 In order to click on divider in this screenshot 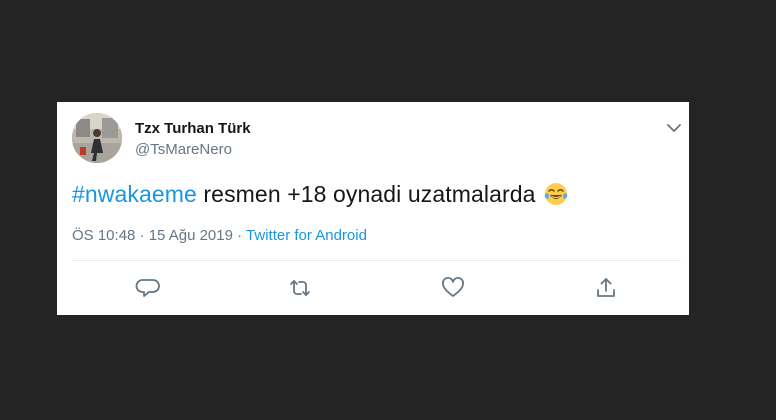, I will do `click(376, 260)`.